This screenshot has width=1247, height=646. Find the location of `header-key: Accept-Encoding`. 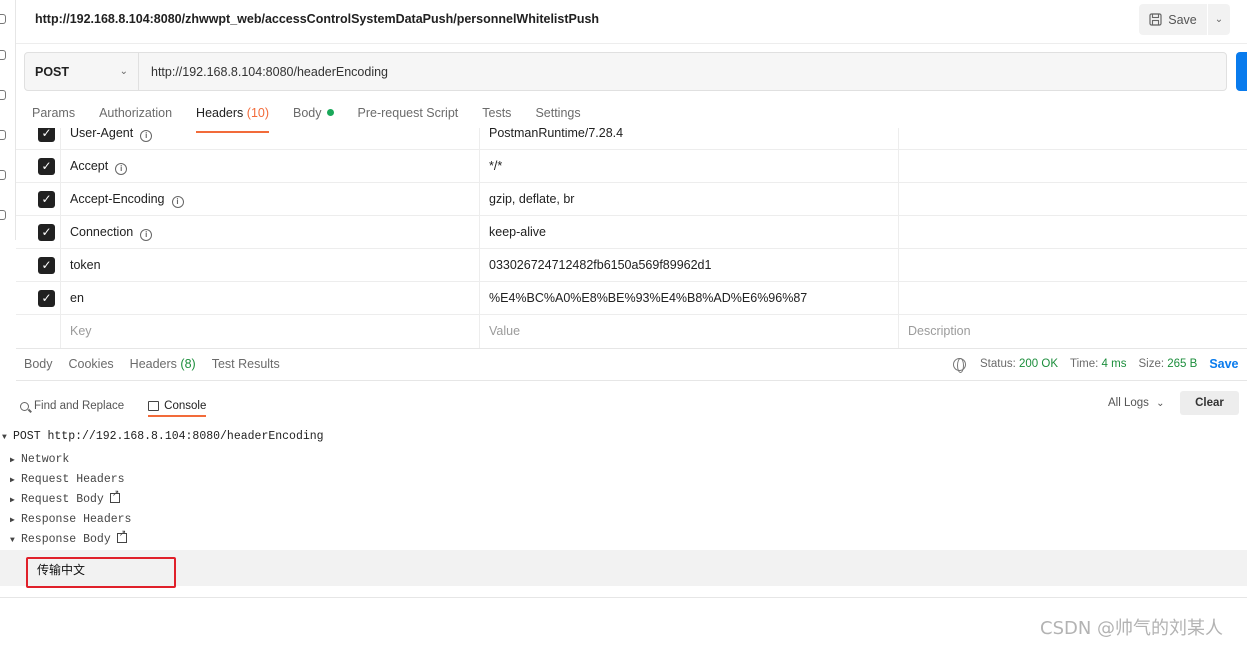

header-key: Accept-Encoding is located at coordinates (117, 199).